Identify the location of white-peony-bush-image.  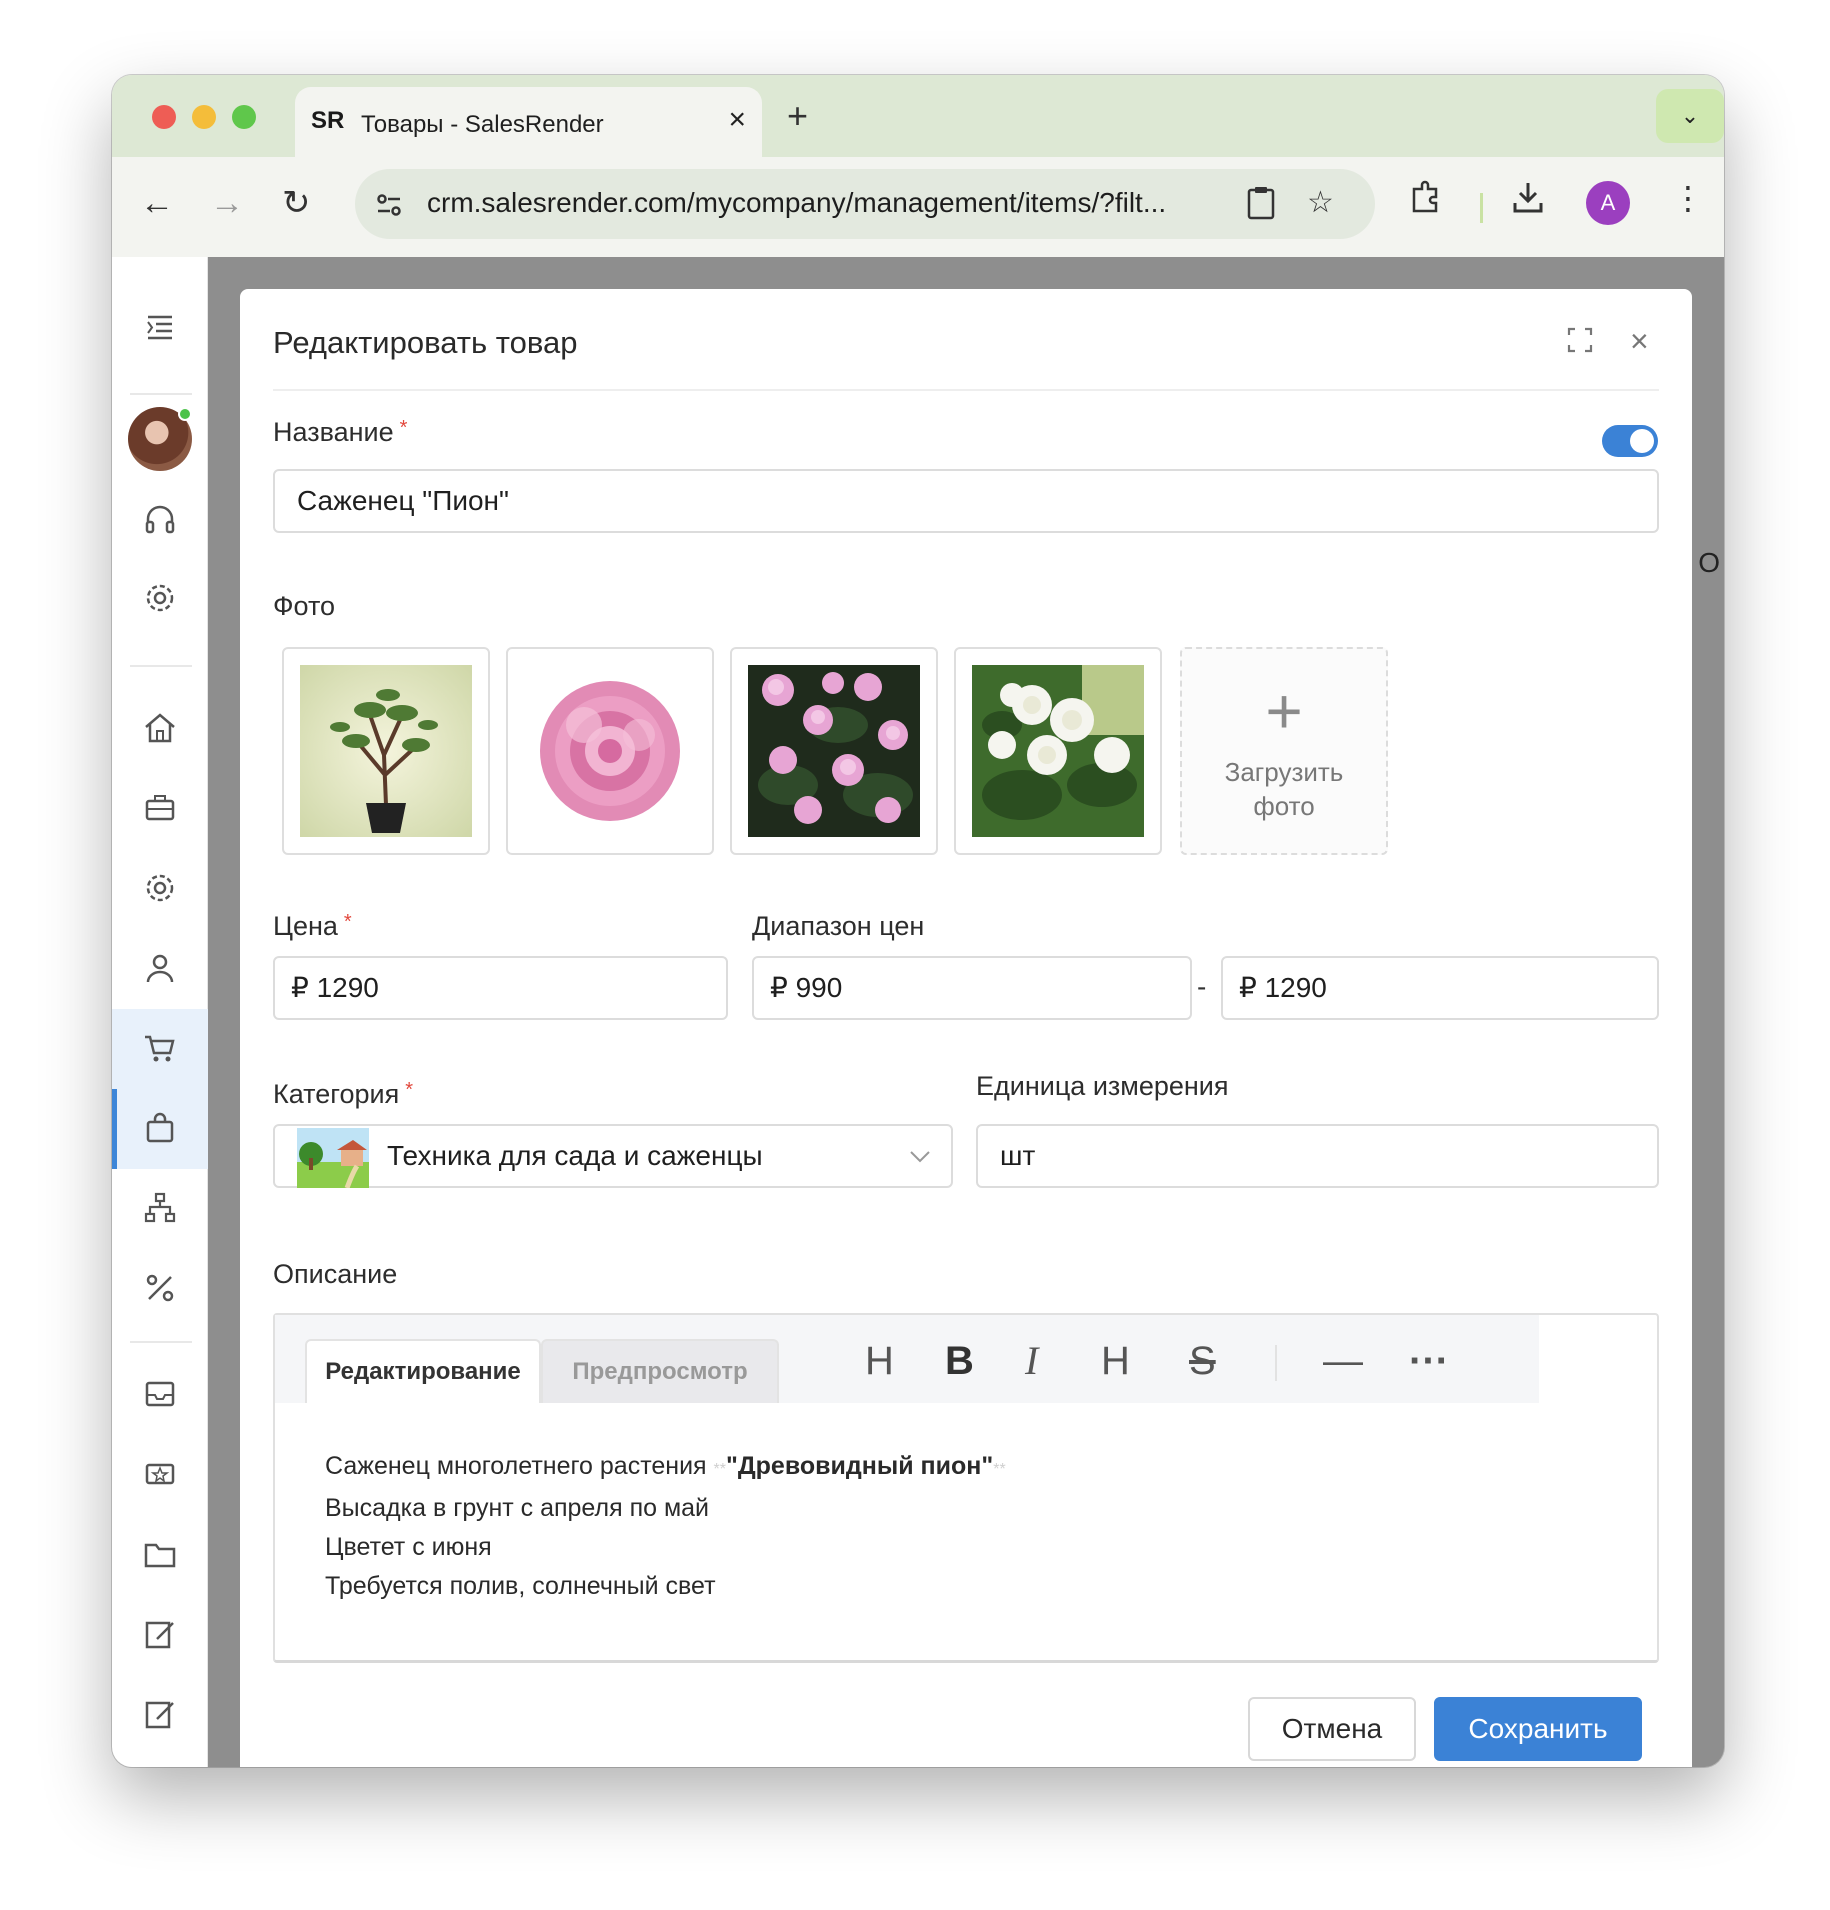
(1058, 751).